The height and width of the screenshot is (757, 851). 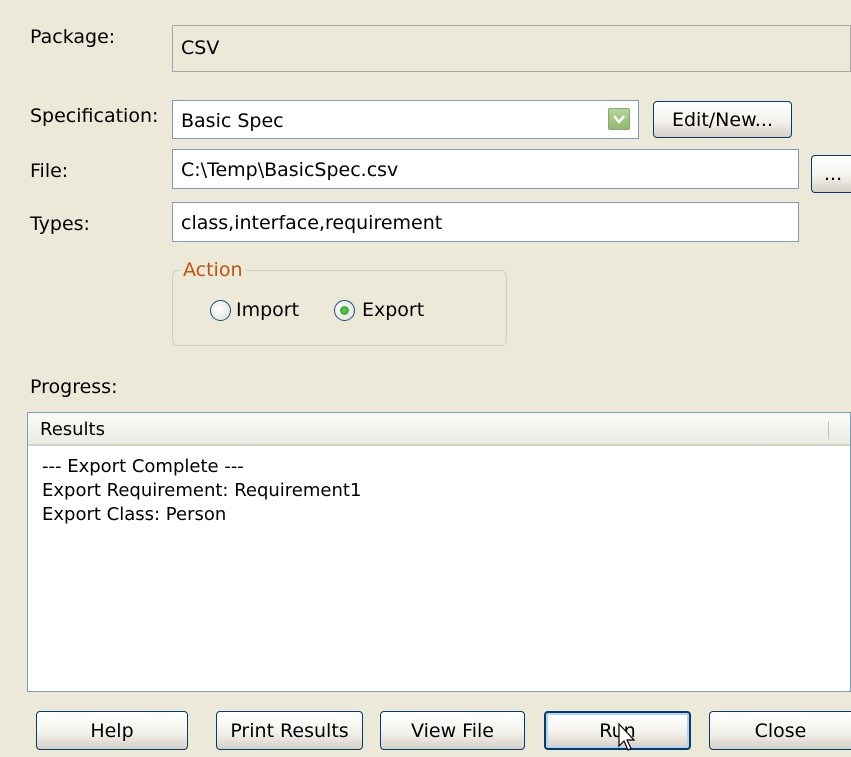 What do you see at coordinates (220, 310) in the screenshot?
I see `import-radio` at bounding box center [220, 310].